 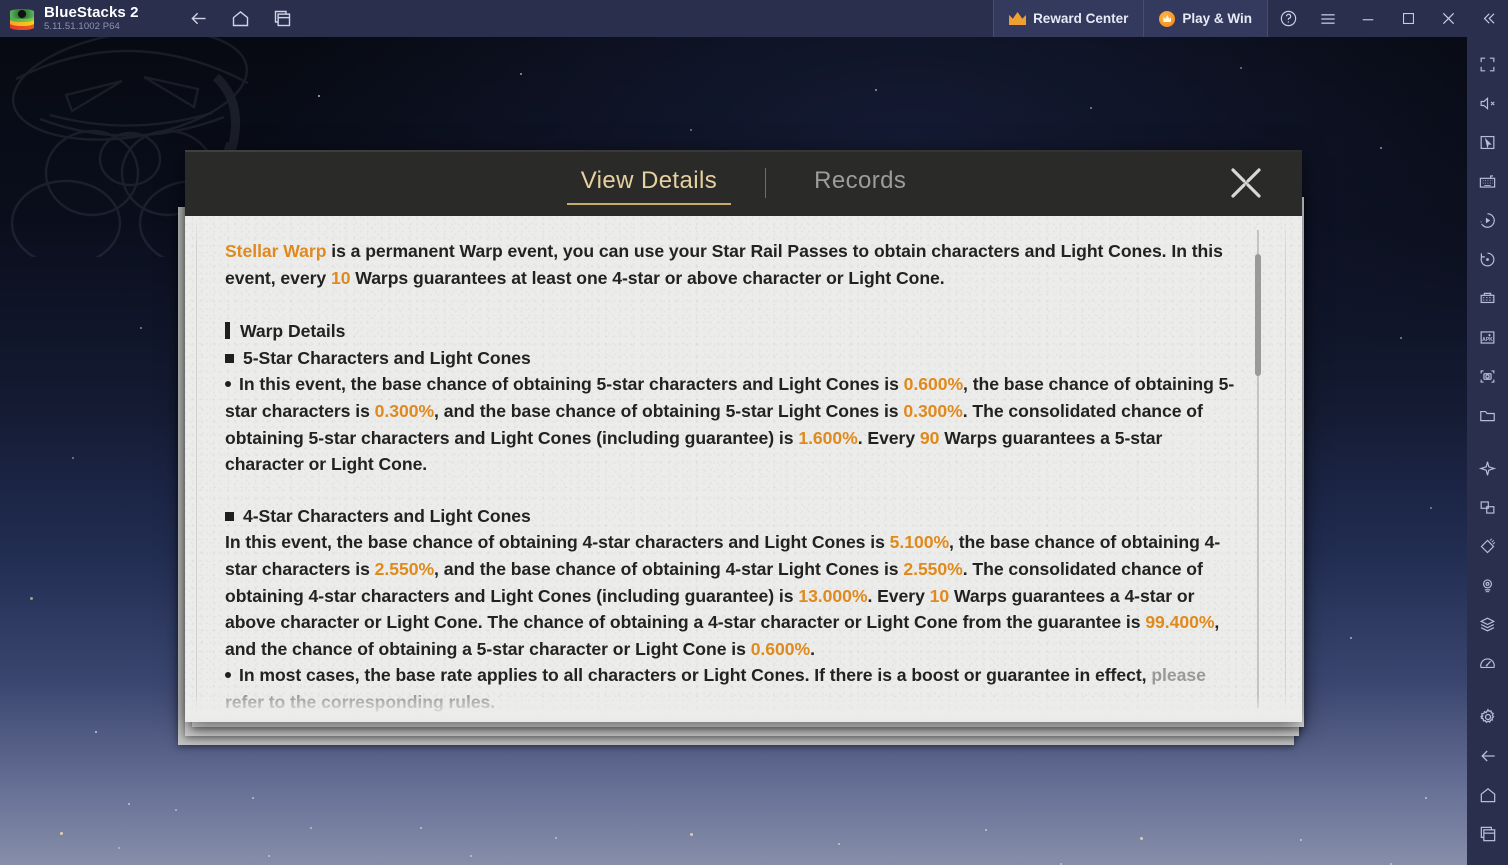 I want to click on fs-v4: 1.600%, so click(x=828, y=437).